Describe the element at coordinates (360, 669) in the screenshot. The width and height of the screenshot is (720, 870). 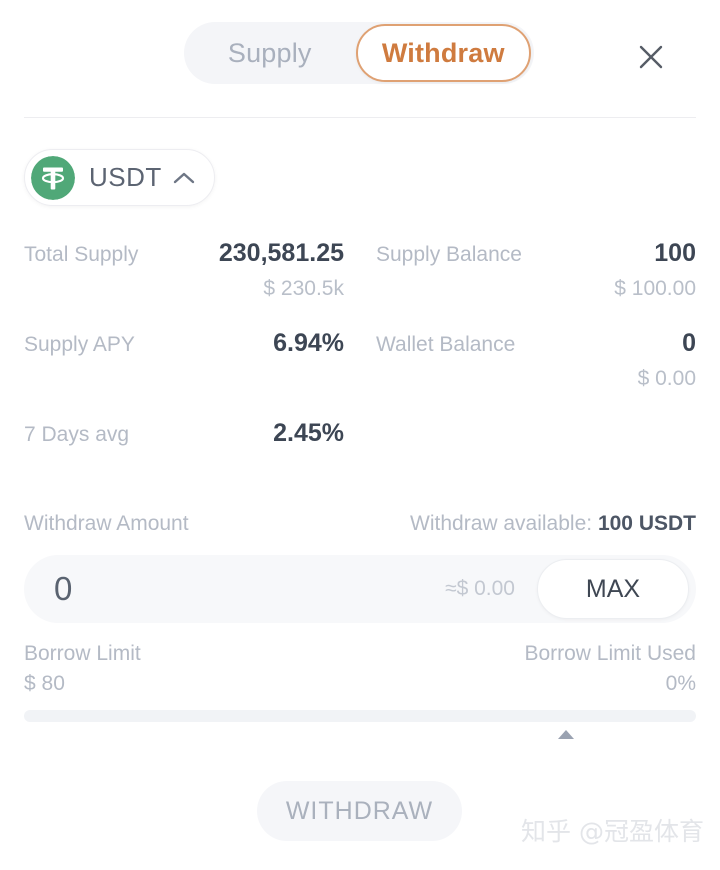
I see `borrow-limit-row: Borrow Limit $ 80 Borrow Limit Used 0%` at that location.